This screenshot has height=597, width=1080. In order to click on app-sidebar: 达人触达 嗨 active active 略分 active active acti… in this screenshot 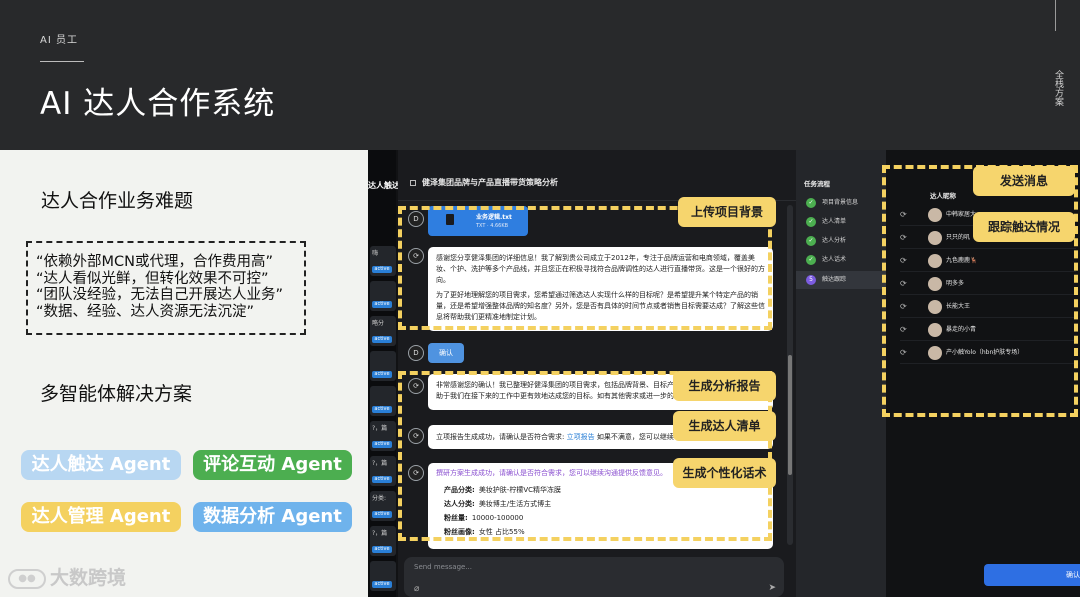, I will do `click(384, 373)`.